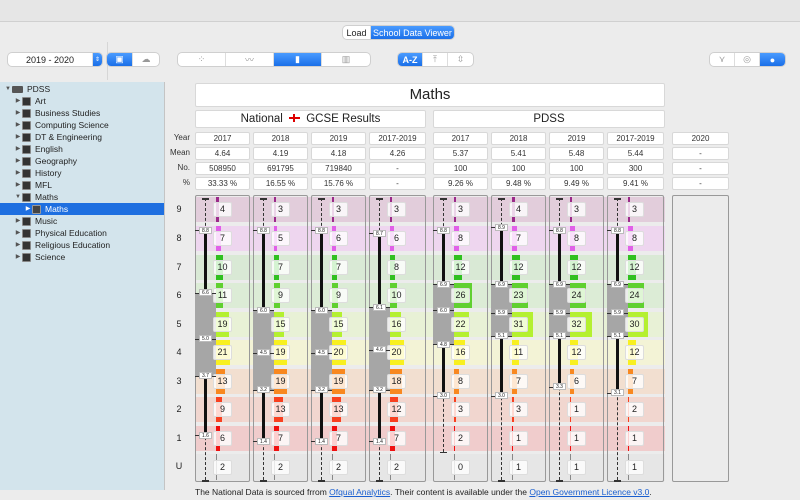 This screenshot has width=800, height=500. Describe the element at coordinates (460, 153) in the screenshot. I see `table-cell: 5.37` at that location.